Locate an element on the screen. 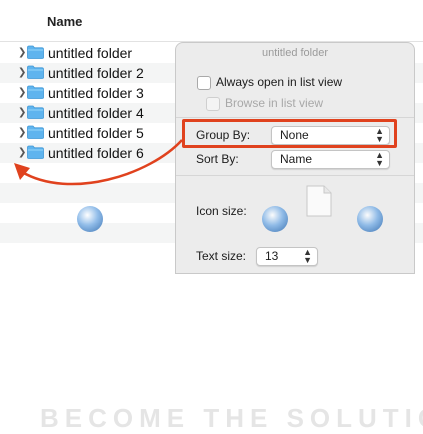 This screenshot has width=423, height=434. browse-list-label: Browse in list view is located at coordinates (274, 103).